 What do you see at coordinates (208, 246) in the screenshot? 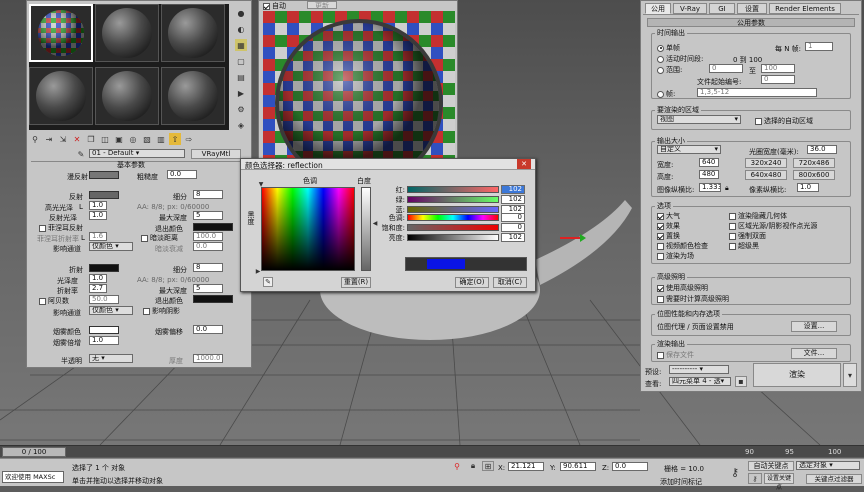
I see `dim-falloff-field: 0.0` at bounding box center [208, 246].